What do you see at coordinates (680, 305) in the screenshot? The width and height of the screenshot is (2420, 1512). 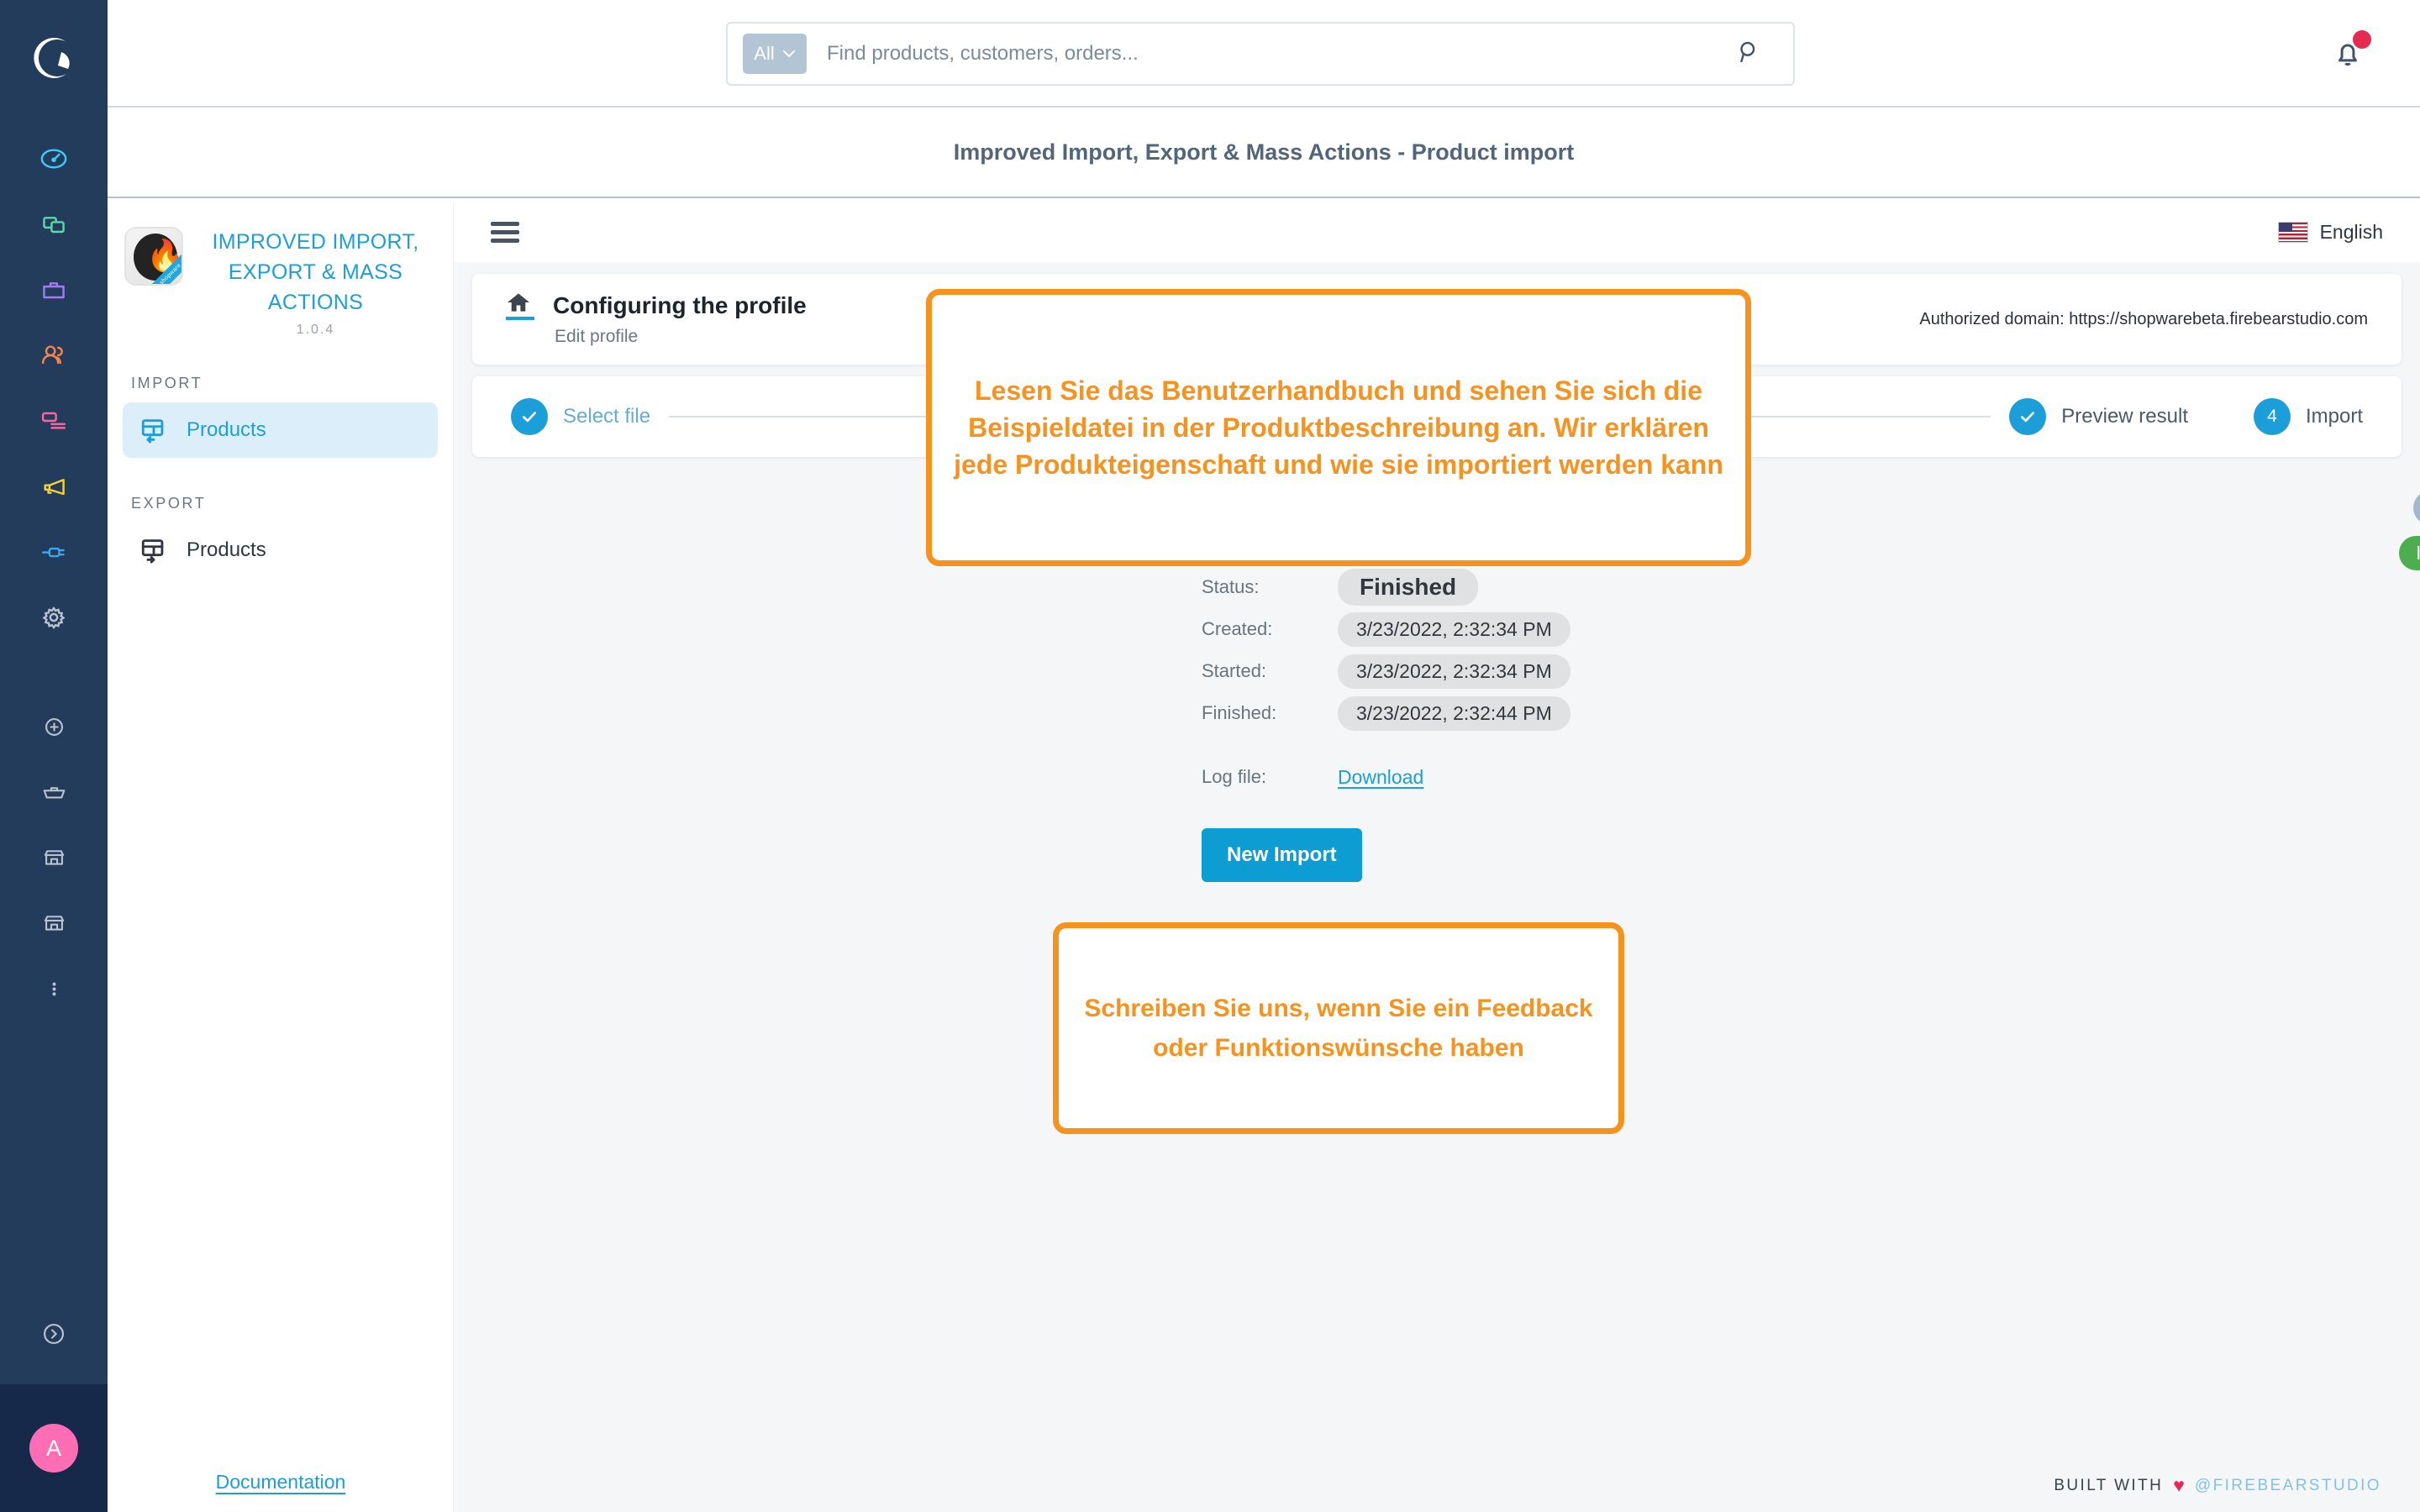 I see `profile-title: Configuring the profile` at bounding box center [680, 305].